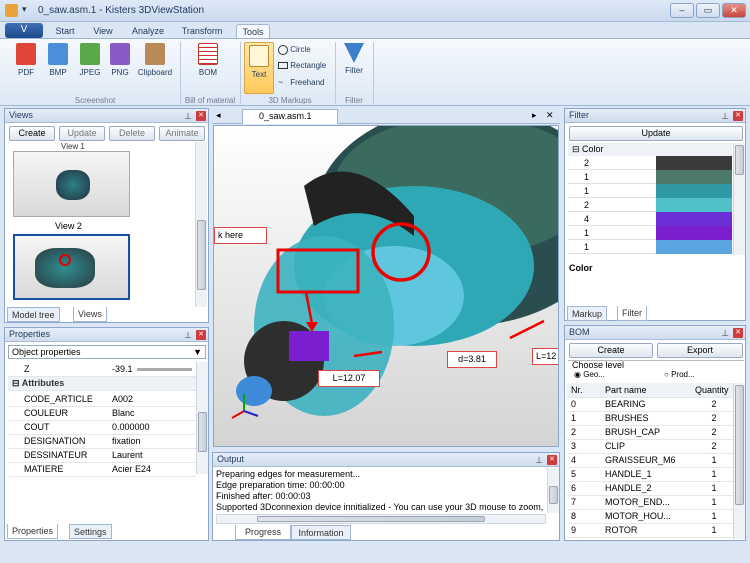  I want to click on table-row: 6 HANDLE_2 1, so click(650, 488).